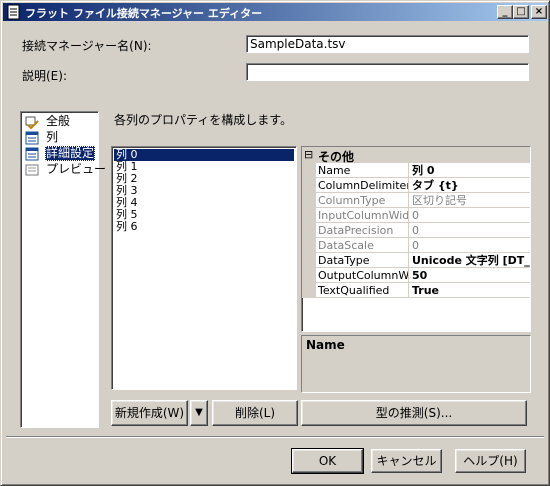  I want to click on connection-name-label: 接続マネージャー名(N):, so click(87, 46).